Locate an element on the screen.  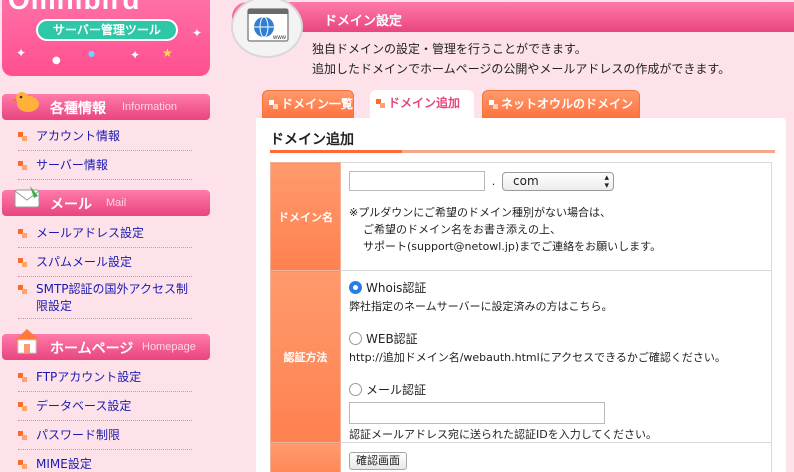
nav-list-information: アカウント情報 サーバー情報 is located at coordinates (105, 151).